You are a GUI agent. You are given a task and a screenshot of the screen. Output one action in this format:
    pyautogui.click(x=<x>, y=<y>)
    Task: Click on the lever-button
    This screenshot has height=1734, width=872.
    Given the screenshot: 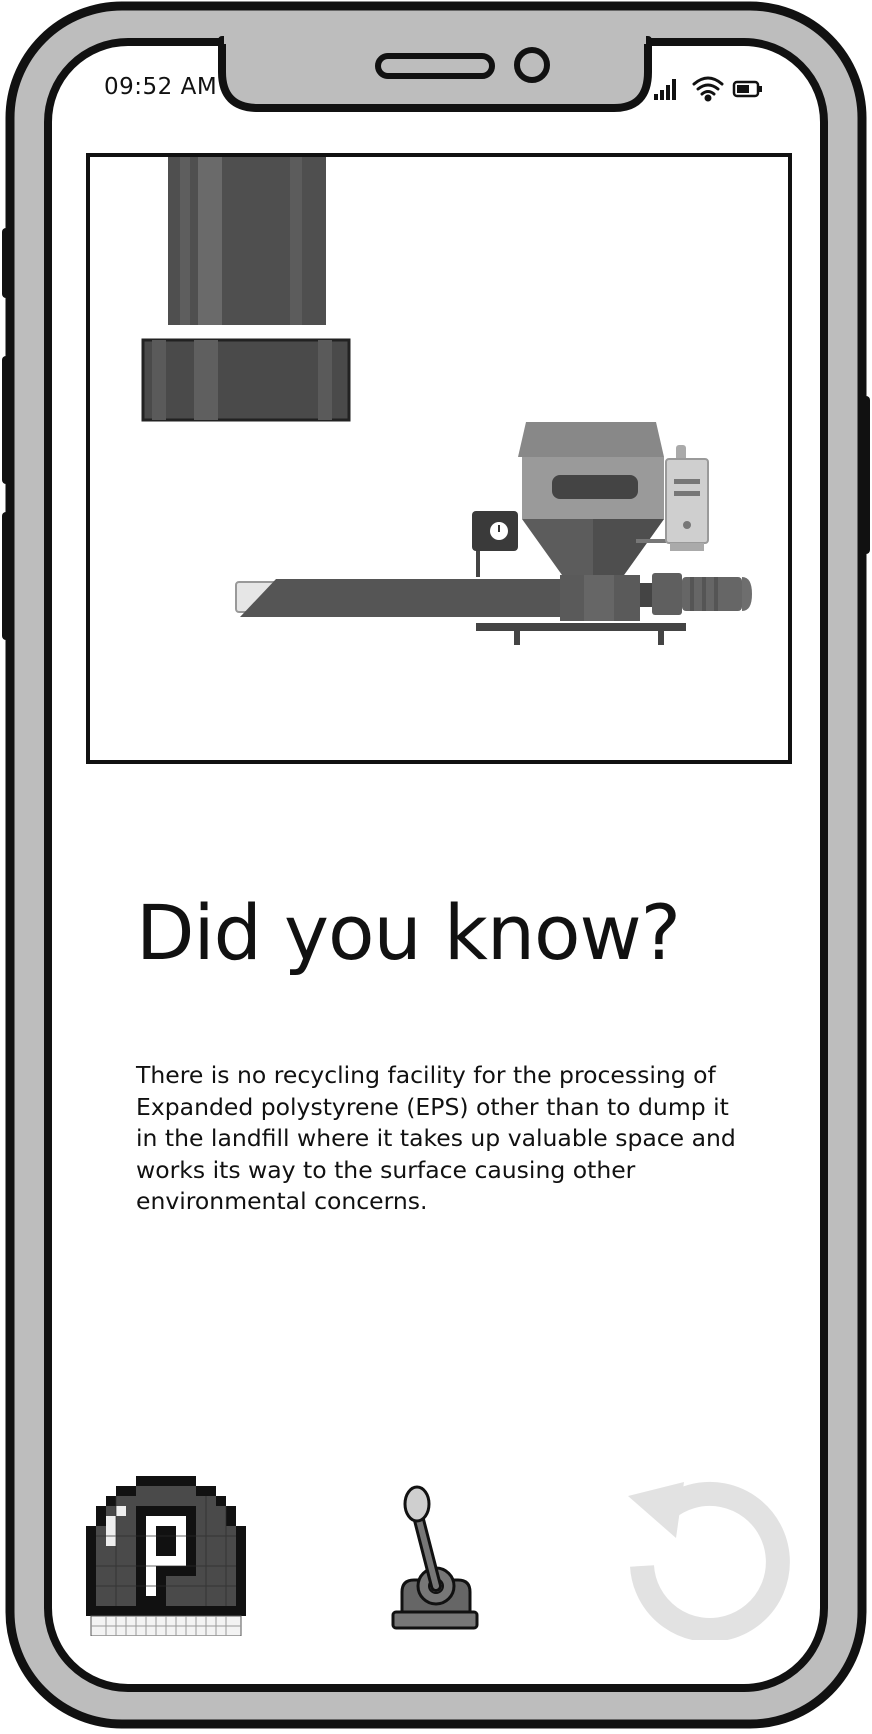 What is the action you would take?
    pyautogui.click(x=438, y=1556)
    